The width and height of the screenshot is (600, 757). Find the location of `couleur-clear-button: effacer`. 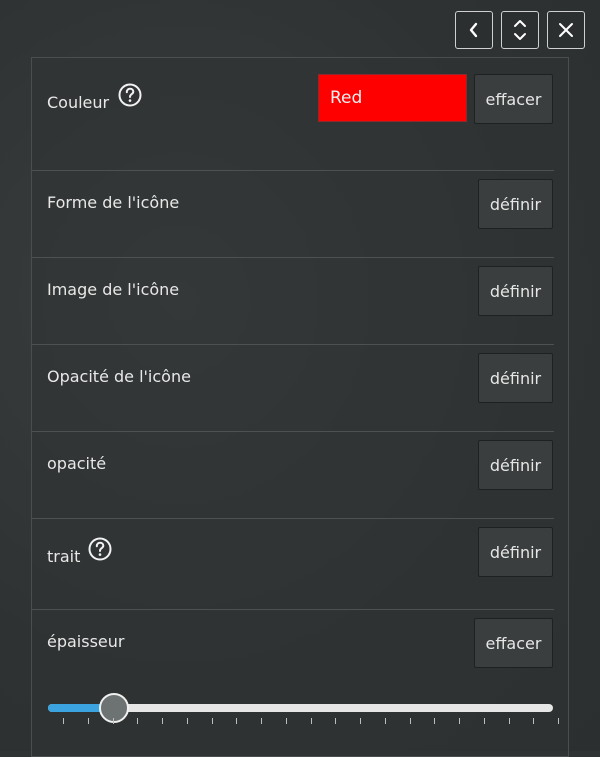

couleur-clear-button: effacer is located at coordinates (513, 99).